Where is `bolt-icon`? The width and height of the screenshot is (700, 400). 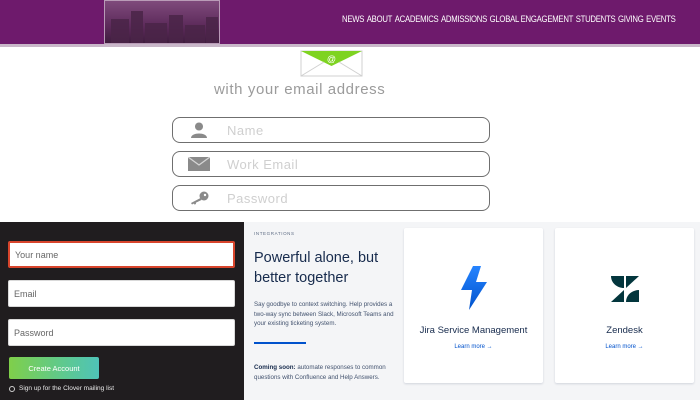
bolt-icon is located at coordinates (473, 288).